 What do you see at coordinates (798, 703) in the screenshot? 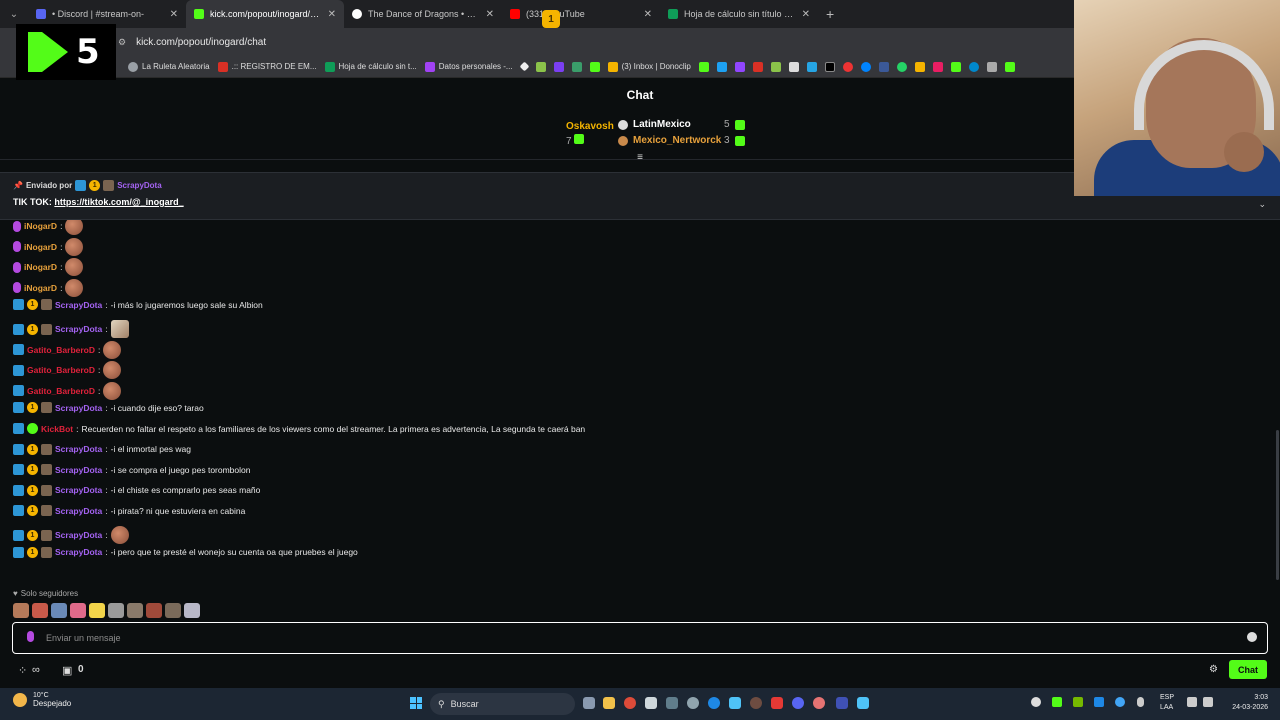
I see `discord-icon` at bounding box center [798, 703].